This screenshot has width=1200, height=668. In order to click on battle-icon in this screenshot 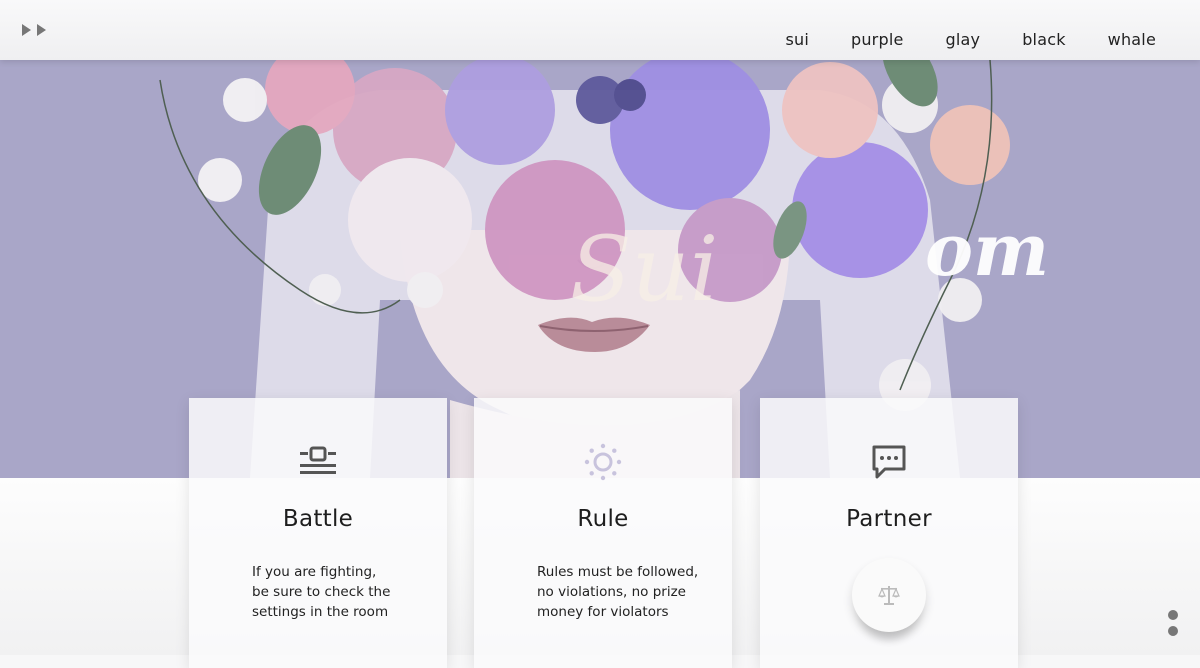, I will do `click(318, 460)`.